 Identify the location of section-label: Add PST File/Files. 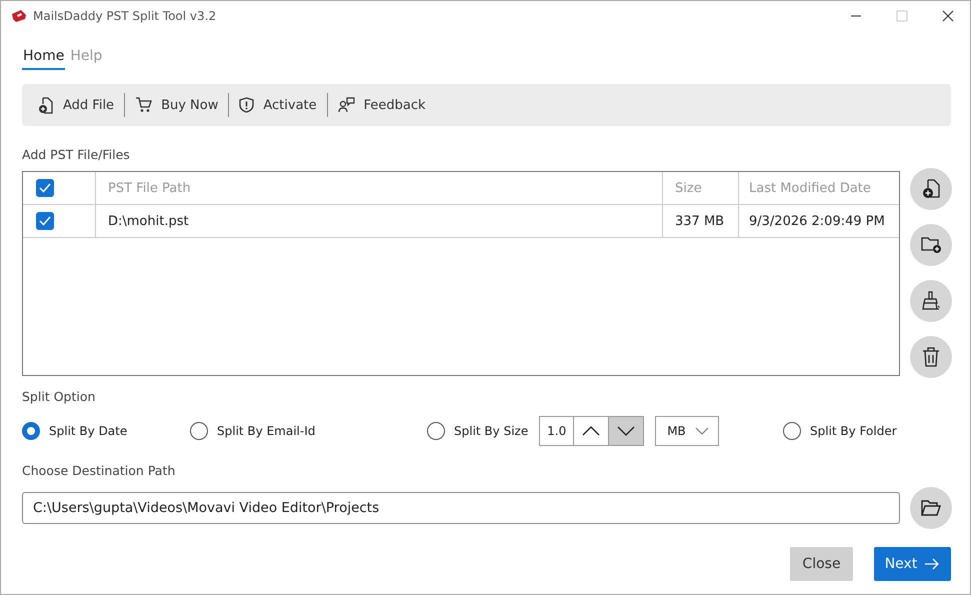
(76, 154).